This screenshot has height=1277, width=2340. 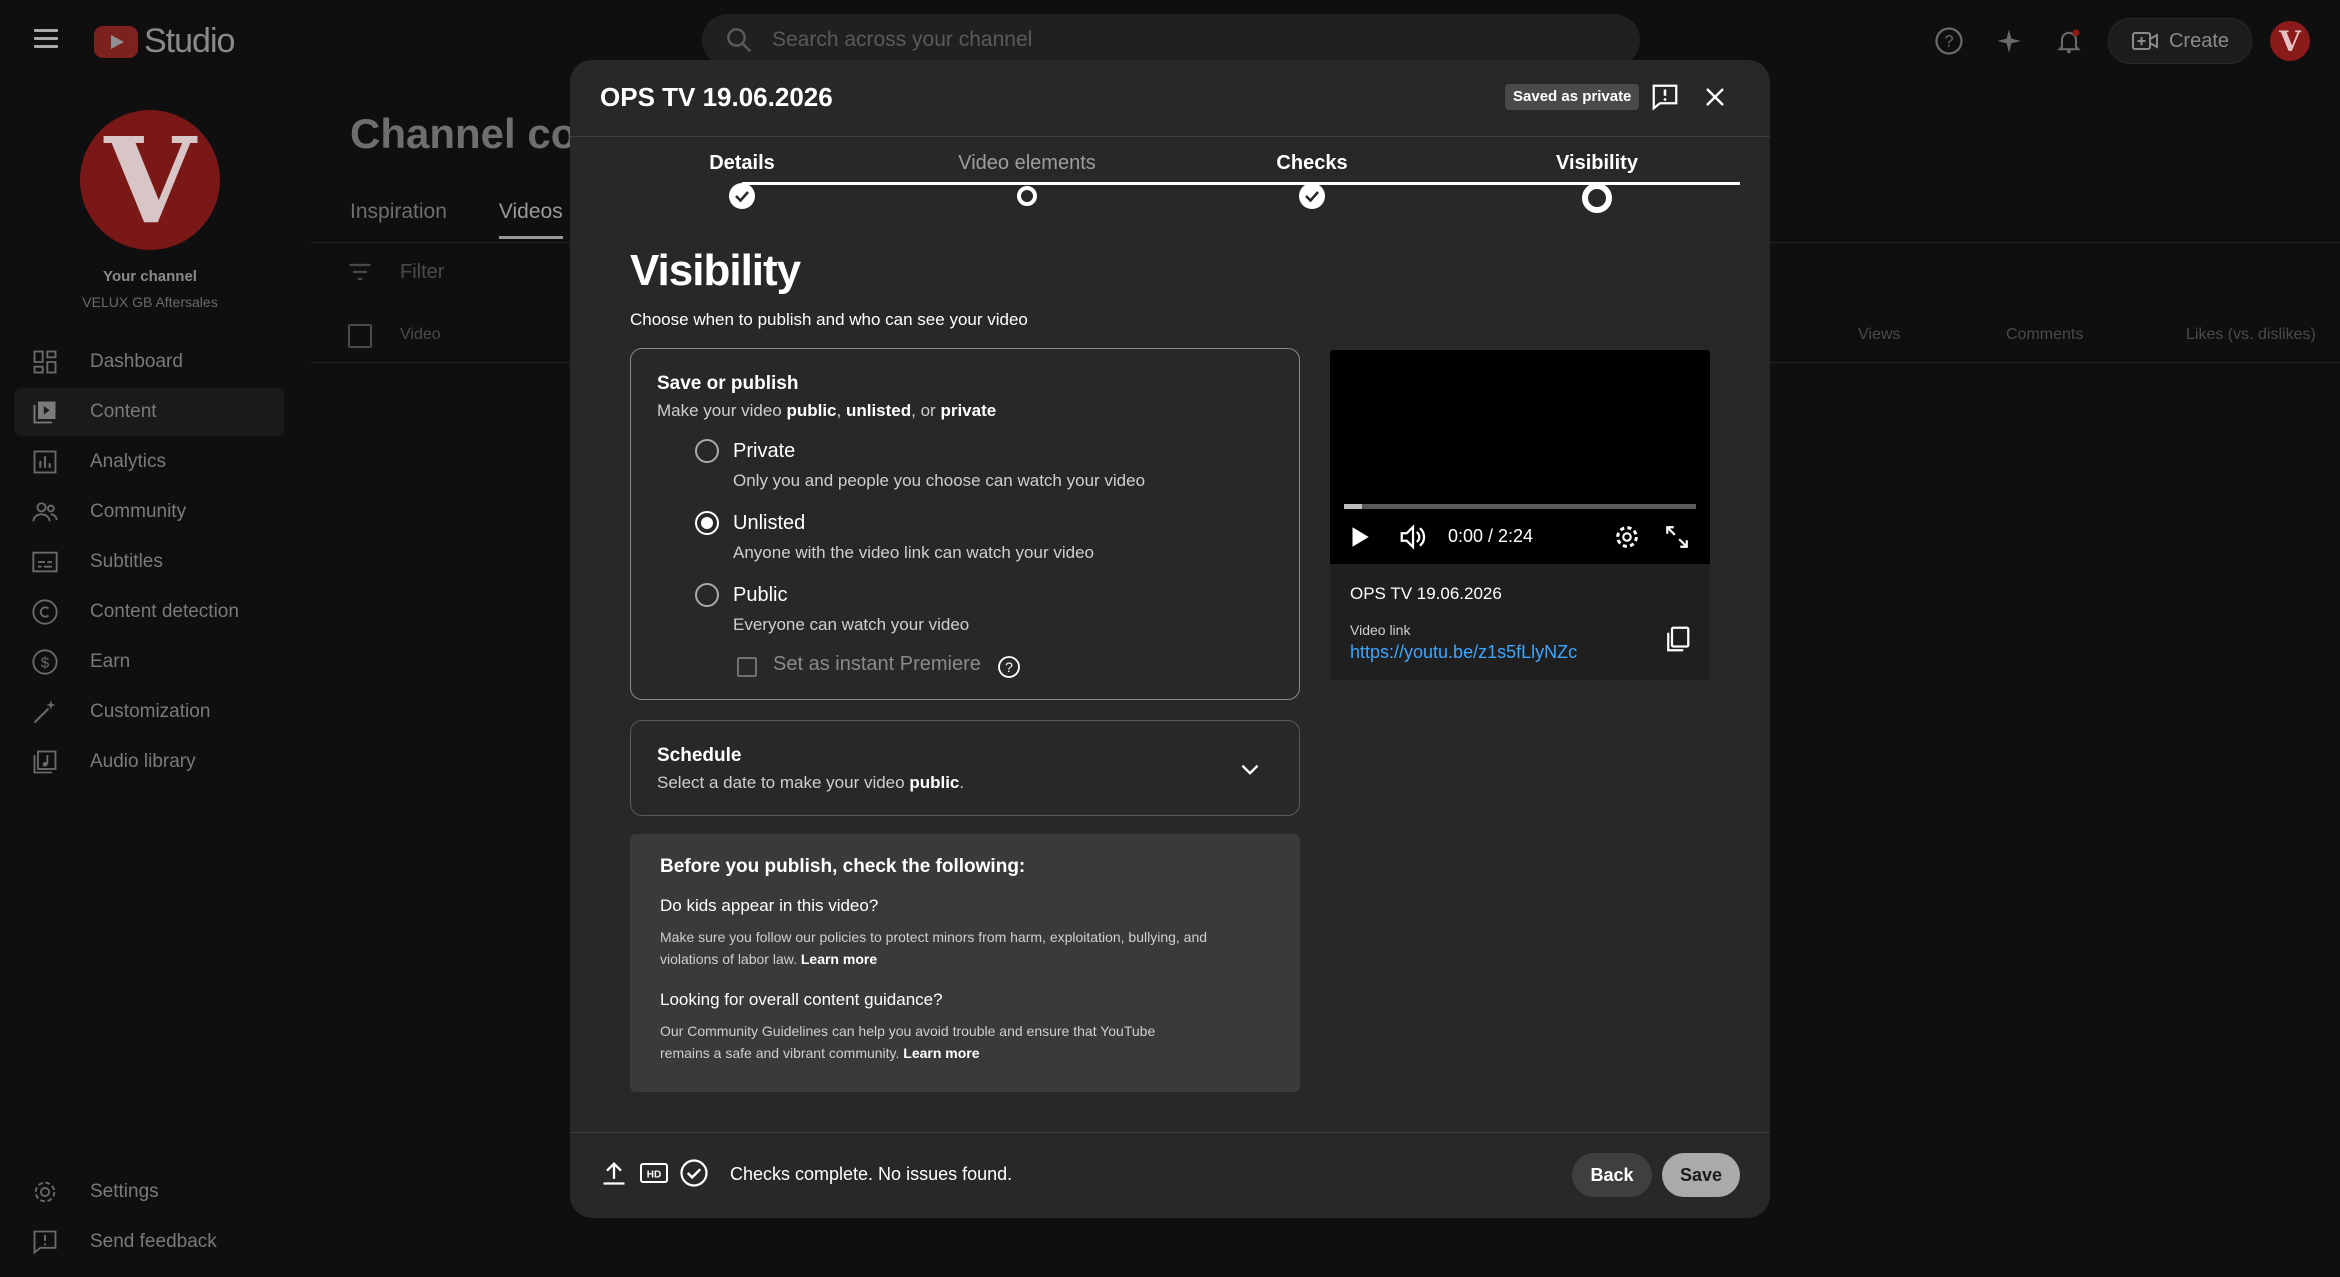 What do you see at coordinates (783, 782) in the screenshot?
I see `subtitle-text: Select a date to make your video` at bounding box center [783, 782].